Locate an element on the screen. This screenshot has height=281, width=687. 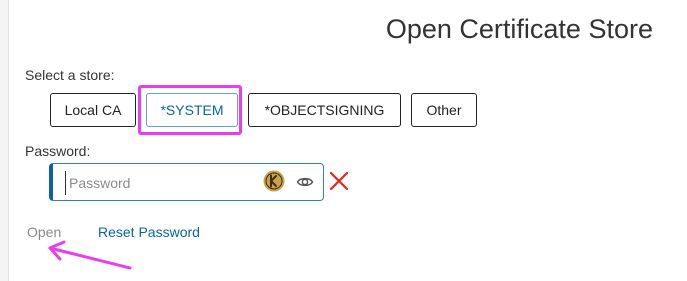
close-icon is located at coordinates (339, 181).